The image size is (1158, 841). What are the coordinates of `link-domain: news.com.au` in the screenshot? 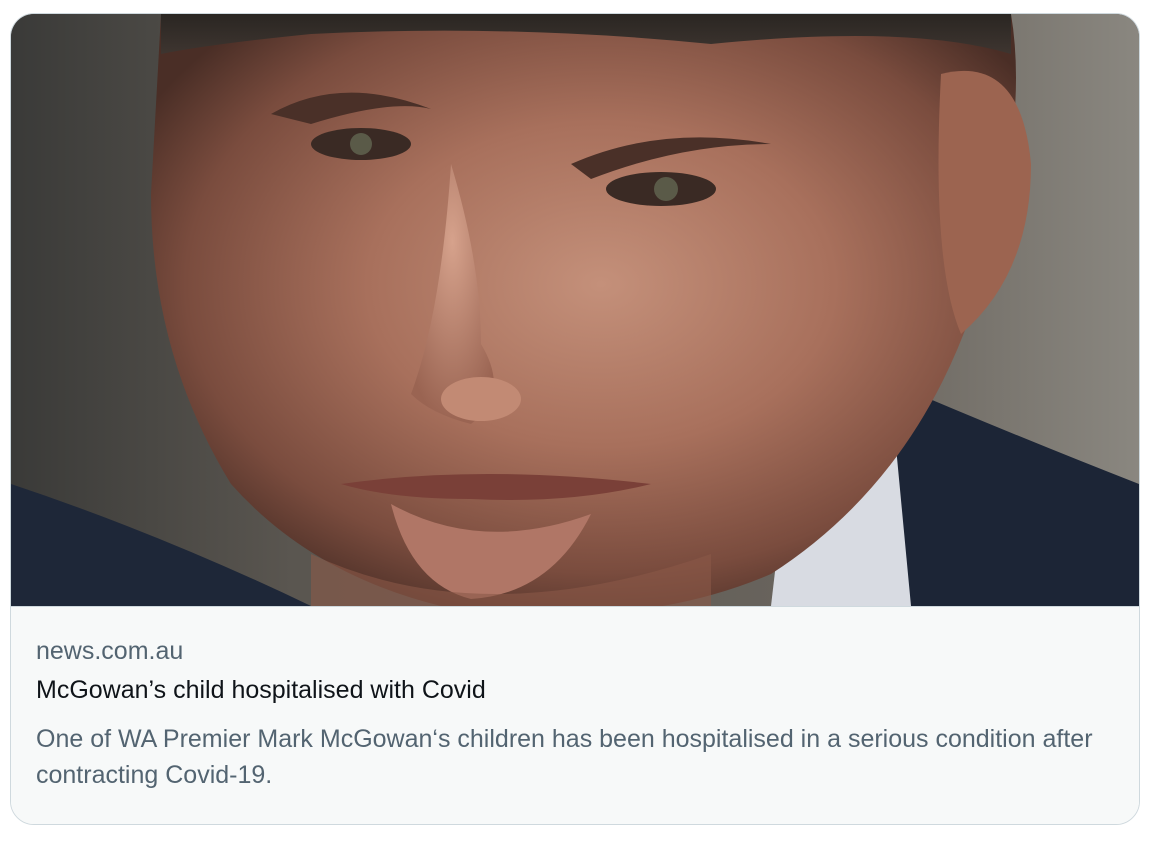 It's located at (110, 651).